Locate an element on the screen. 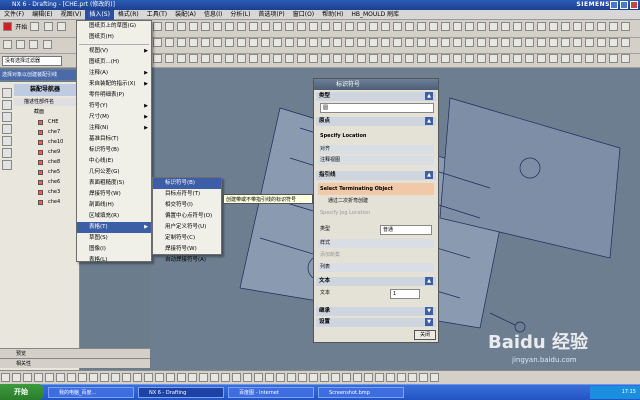  text-section-header: 文本 ▲ is located at coordinates (376, 281).